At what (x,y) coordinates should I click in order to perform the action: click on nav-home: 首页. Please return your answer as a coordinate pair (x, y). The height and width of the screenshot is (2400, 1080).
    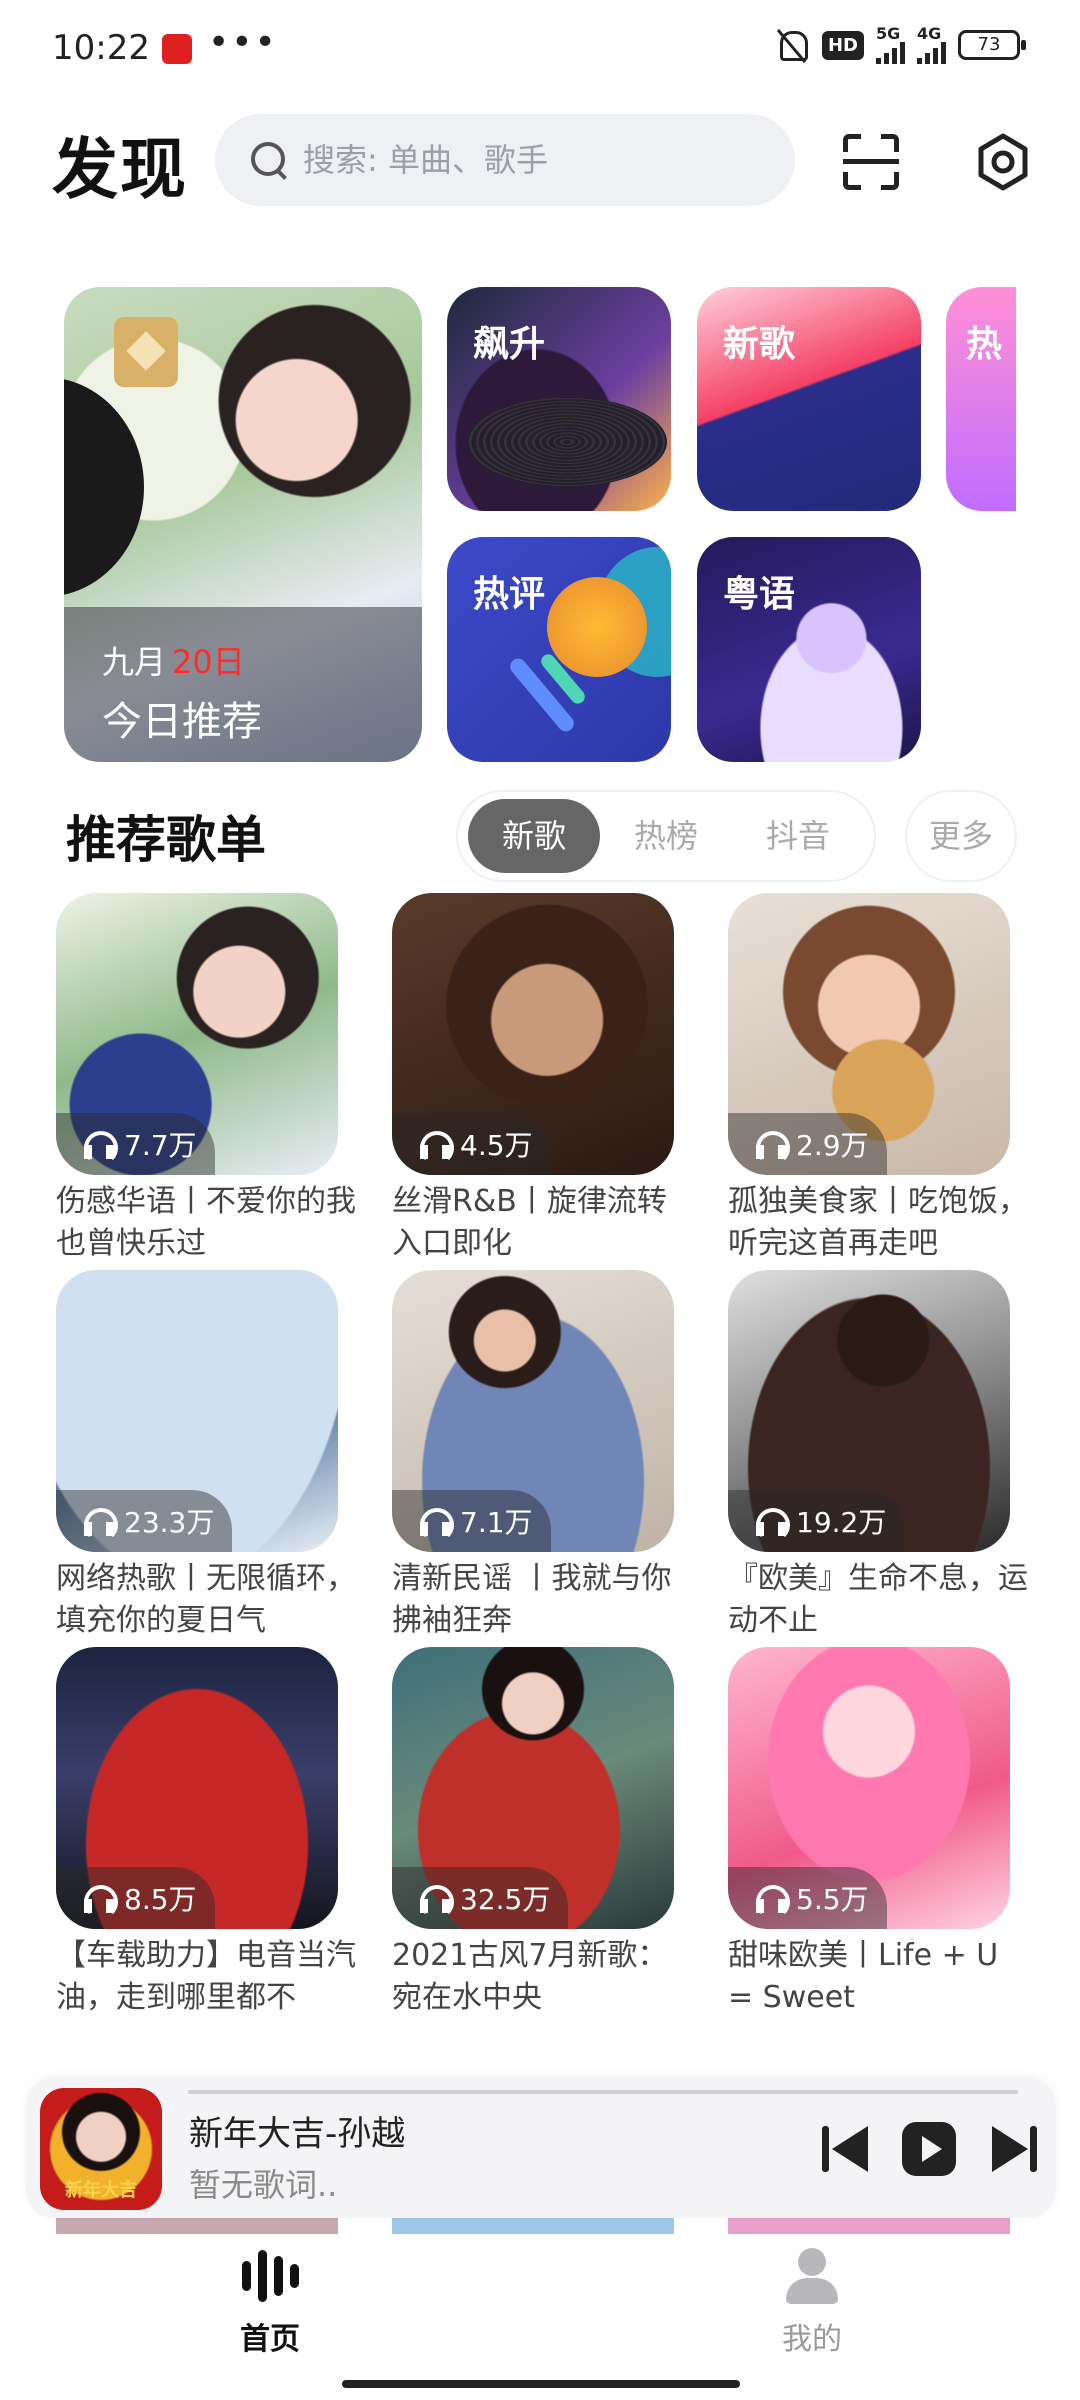
    Looking at the image, I should click on (270, 2302).